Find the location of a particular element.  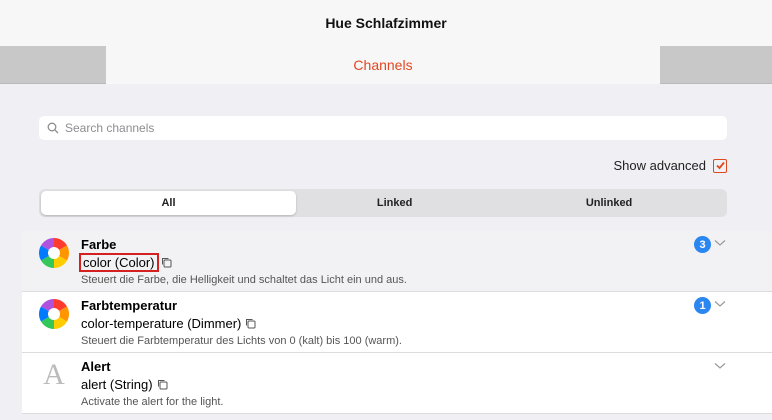

channel-id-text: alert (String) is located at coordinates (117, 384).